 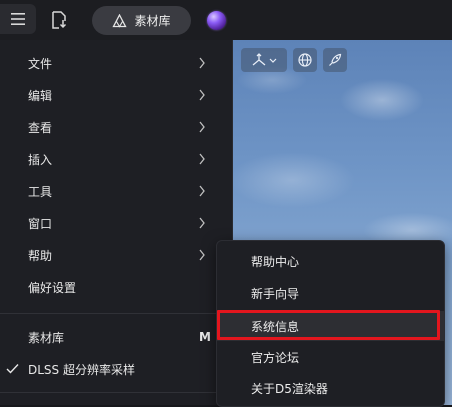 I want to click on menu-item-help: 帮助, so click(x=116, y=255).